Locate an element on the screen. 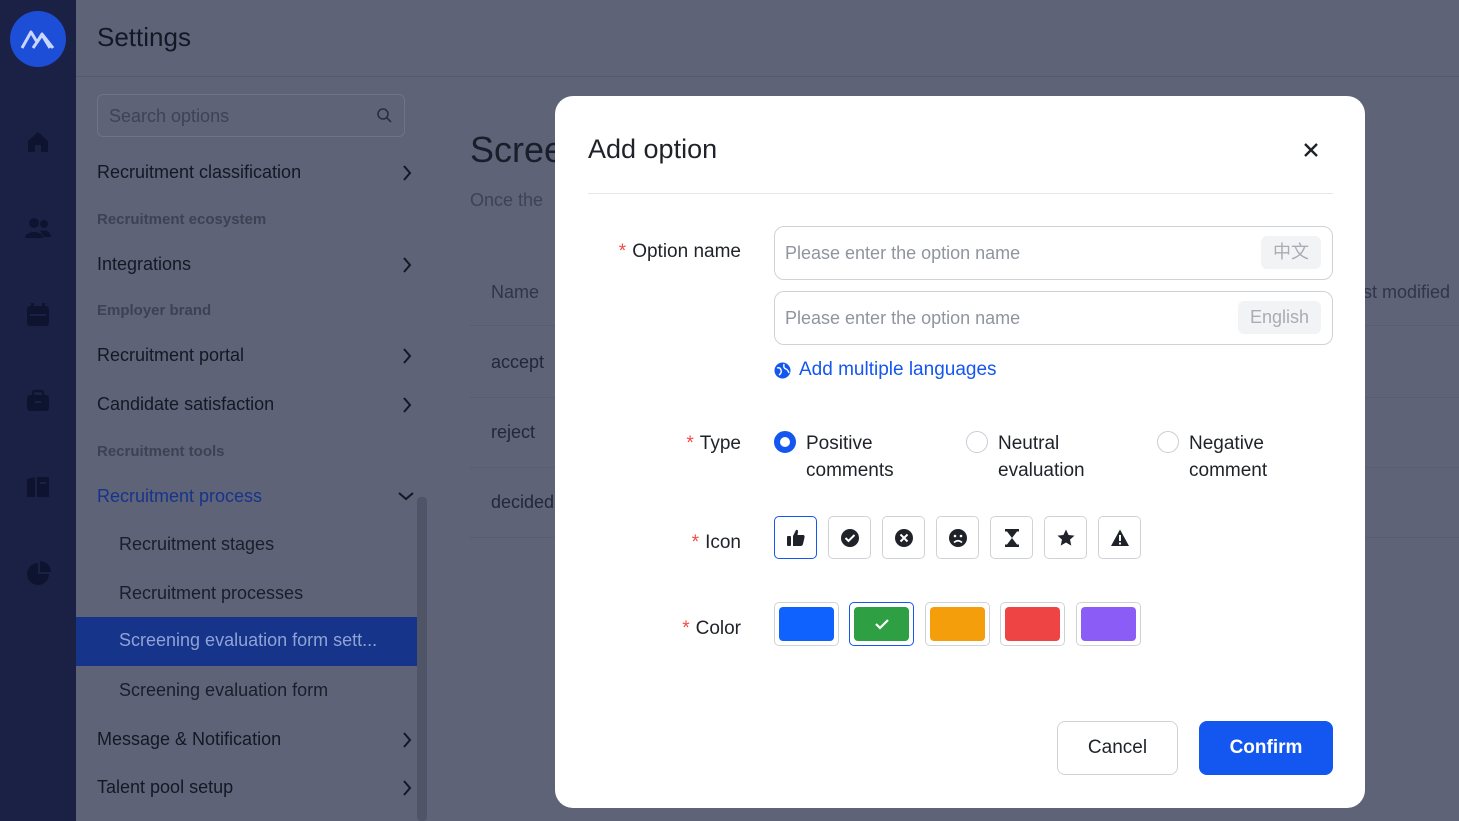  icon-option-thumbs-up is located at coordinates (795, 537).